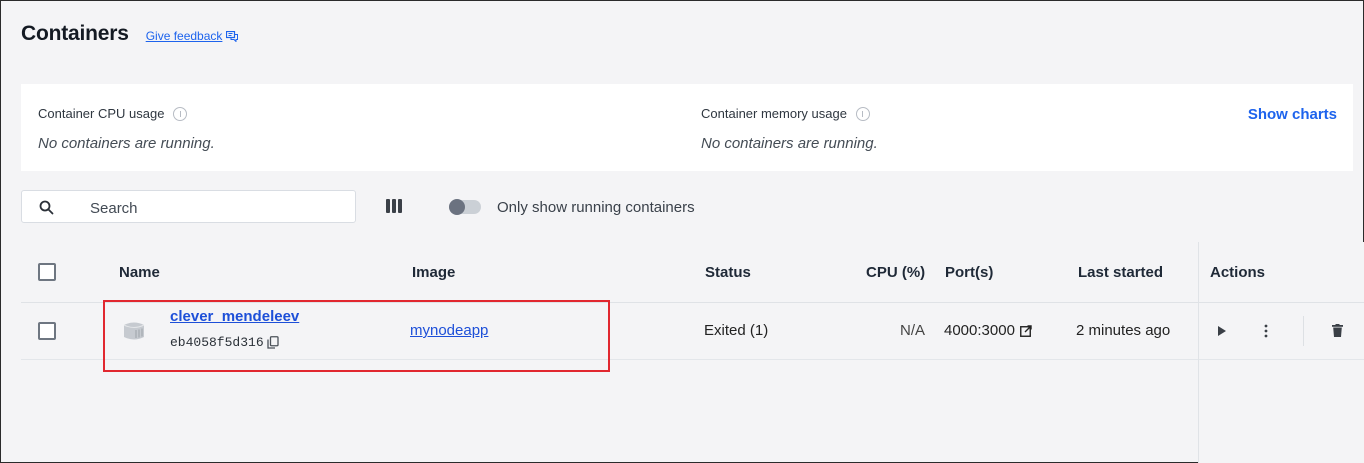  What do you see at coordinates (913, 330) in the screenshot?
I see `cpu-value: N/A` at bounding box center [913, 330].